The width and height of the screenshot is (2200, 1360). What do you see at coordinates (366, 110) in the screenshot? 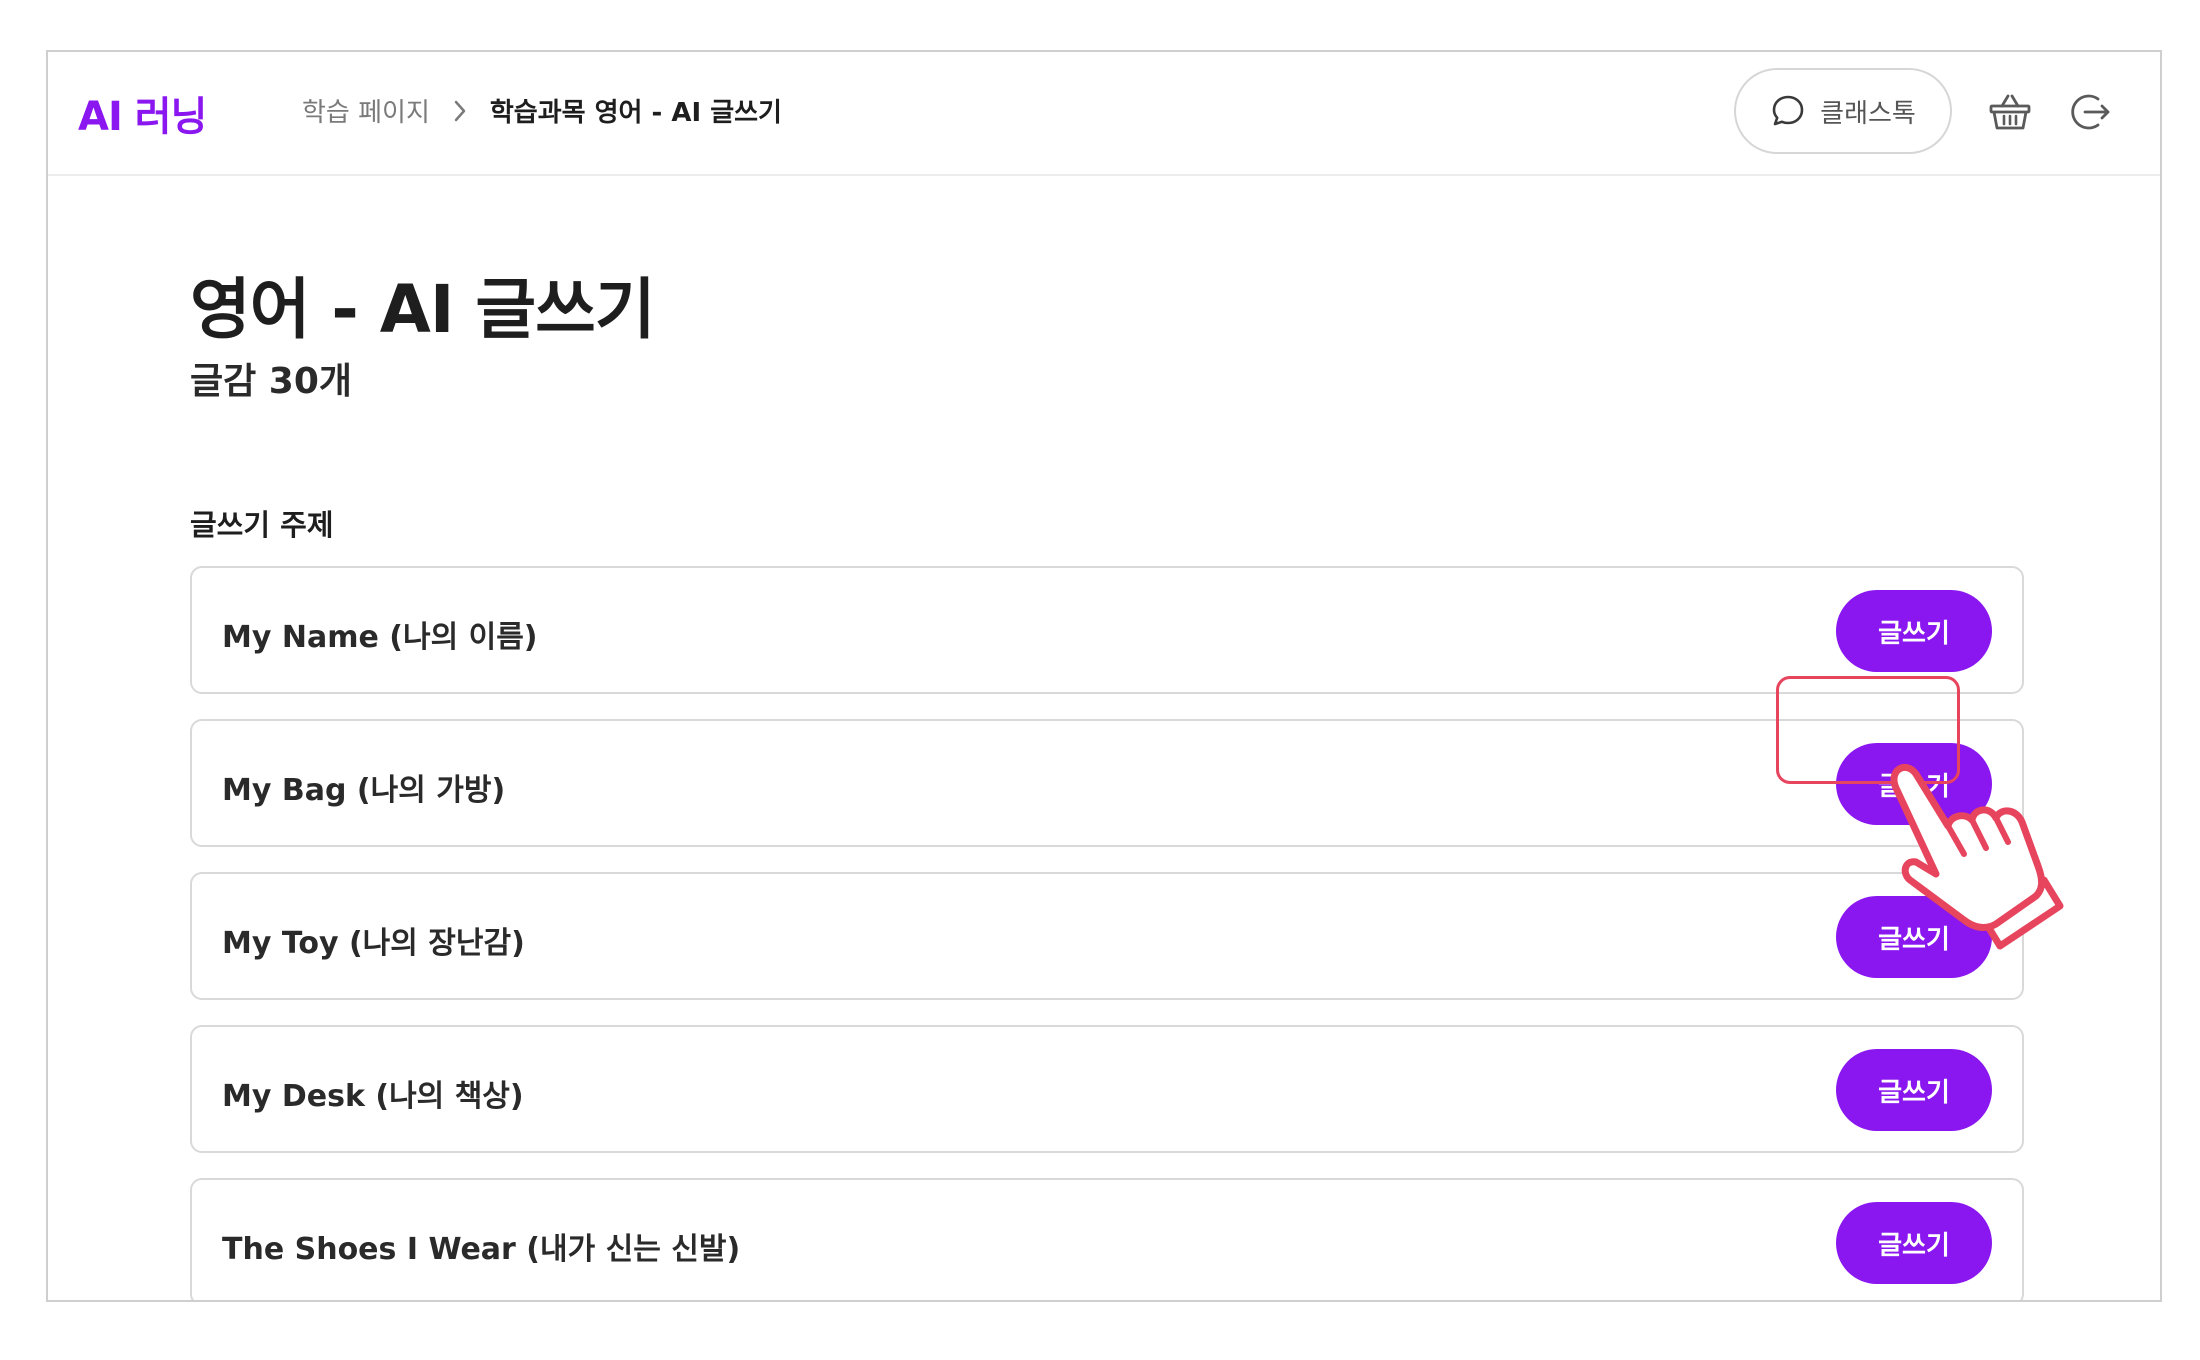
I see `breadcrumb-learning-page: 학습 페이지` at bounding box center [366, 110].